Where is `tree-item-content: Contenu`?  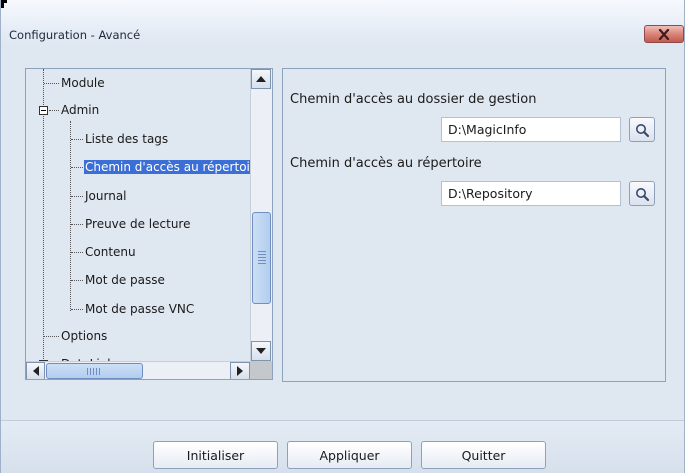
tree-item-content: Contenu is located at coordinates (110, 252).